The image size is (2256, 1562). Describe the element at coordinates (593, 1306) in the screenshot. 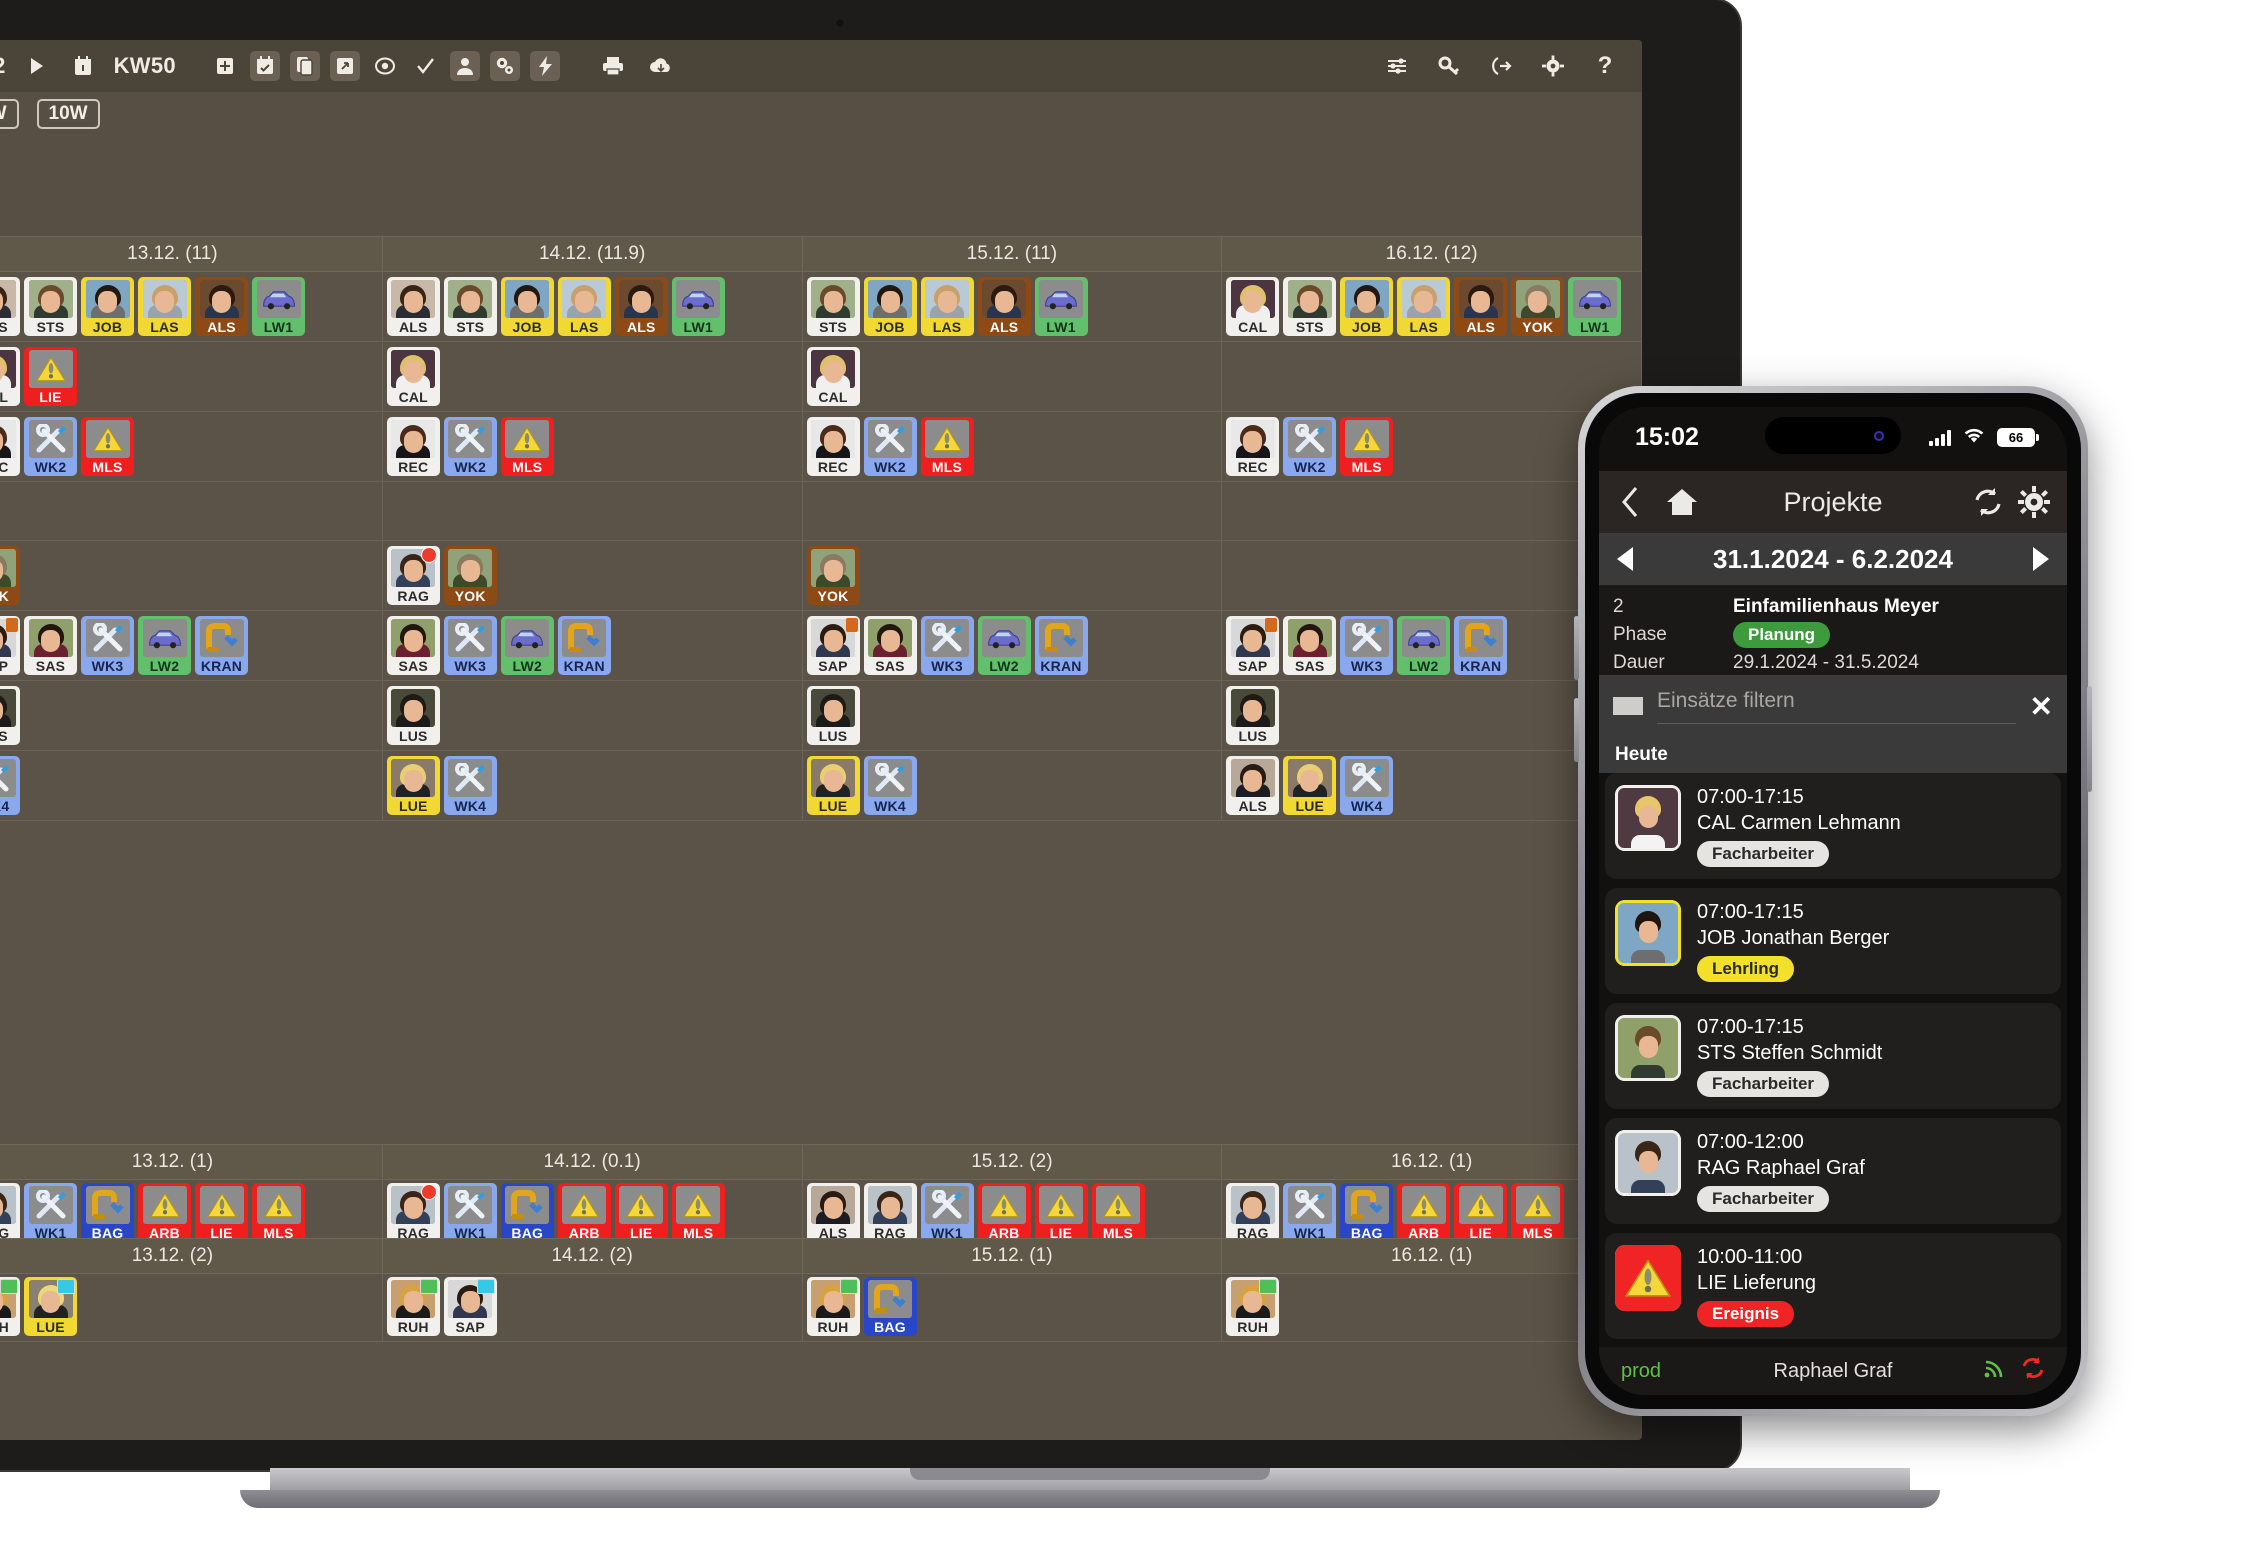

I see `gantt-day-cell: RUH SAP` at that location.